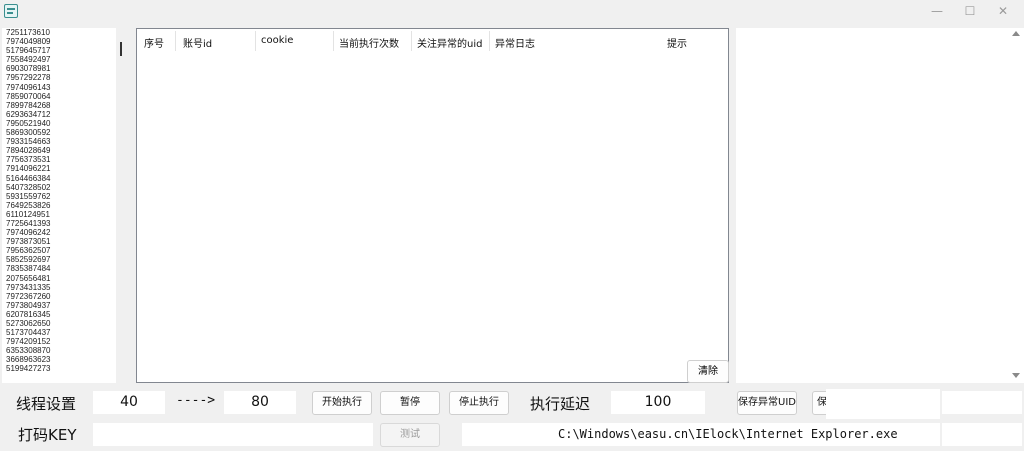  Describe the element at coordinates (260, 402) in the screenshot. I see `thread-to-input: 80` at that location.